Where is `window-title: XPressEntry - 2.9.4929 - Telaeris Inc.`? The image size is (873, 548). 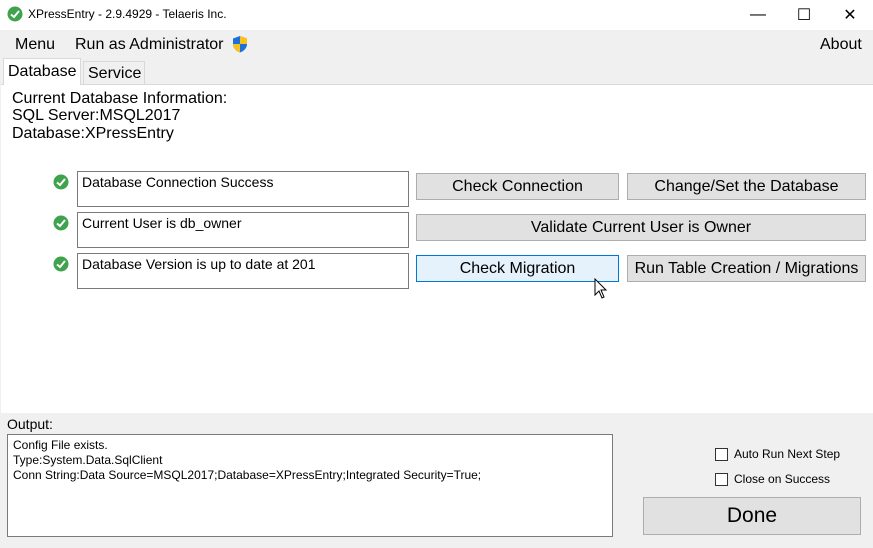 window-title: XPressEntry - 2.9.4929 - Telaeris Inc. is located at coordinates (127, 14).